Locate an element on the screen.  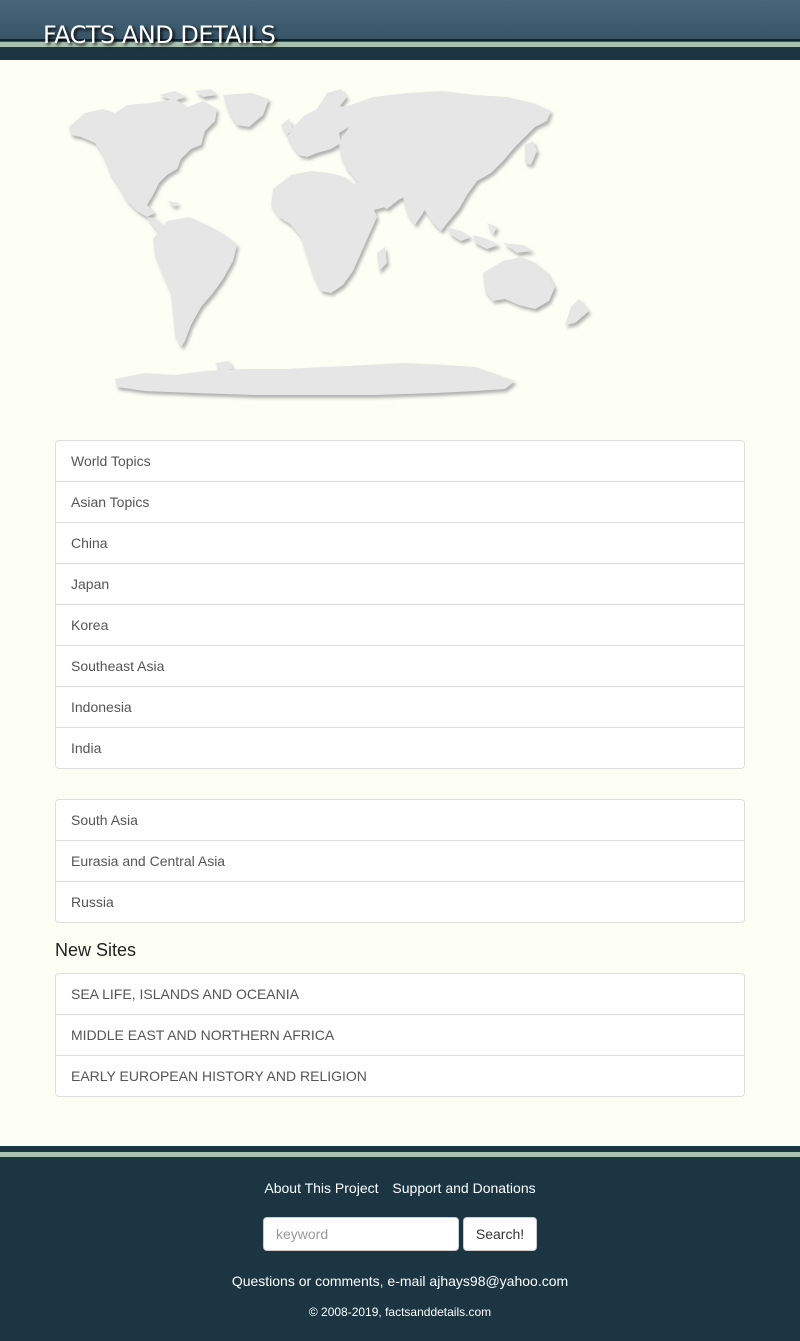
search-button: Search! is located at coordinates (500, 1234).